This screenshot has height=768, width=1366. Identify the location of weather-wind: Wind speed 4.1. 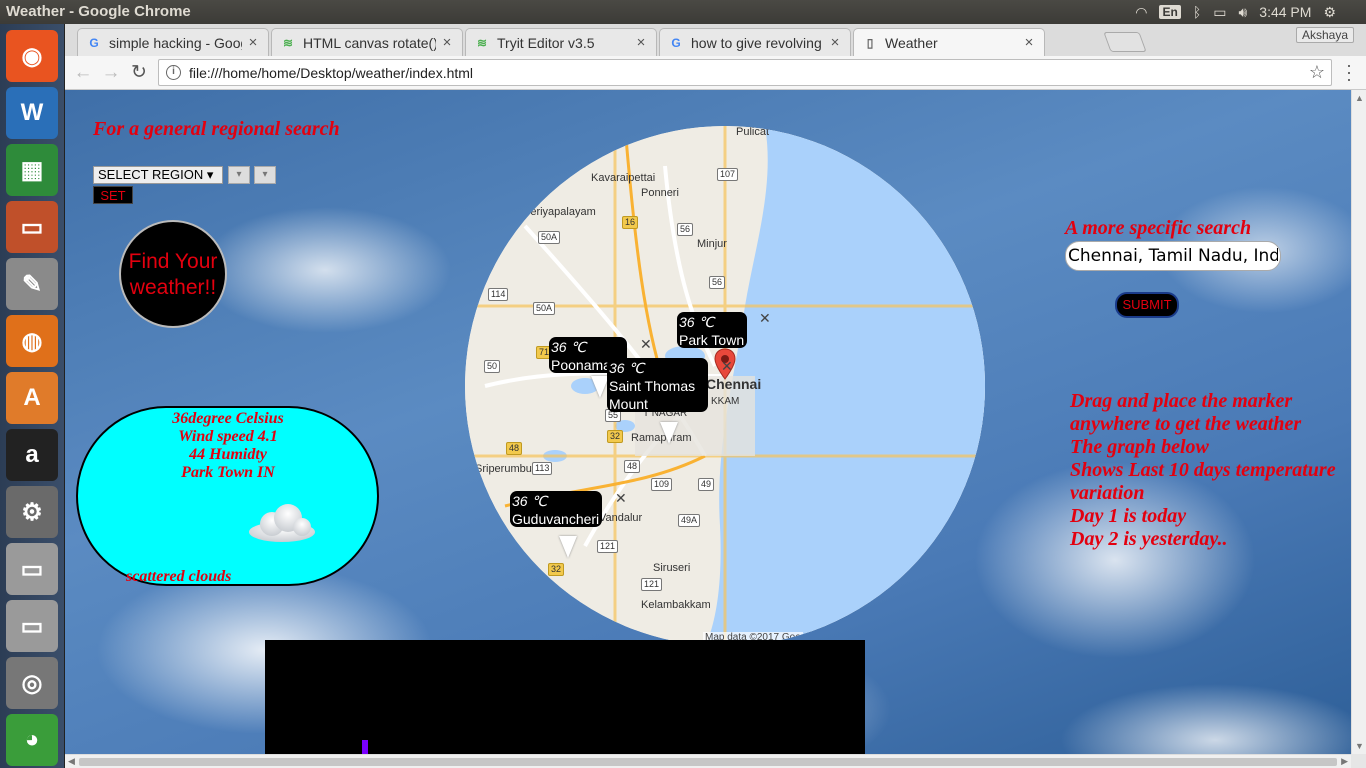
(228, 436).